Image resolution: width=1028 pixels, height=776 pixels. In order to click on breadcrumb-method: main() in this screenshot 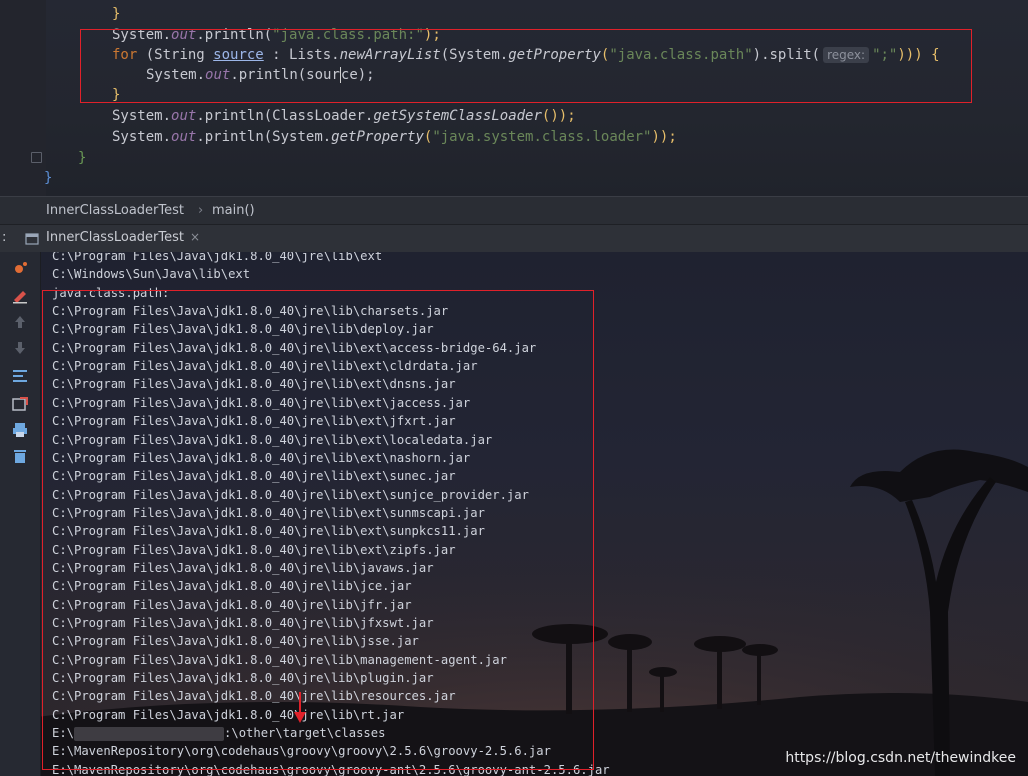, I will do `click(233, 210)`.